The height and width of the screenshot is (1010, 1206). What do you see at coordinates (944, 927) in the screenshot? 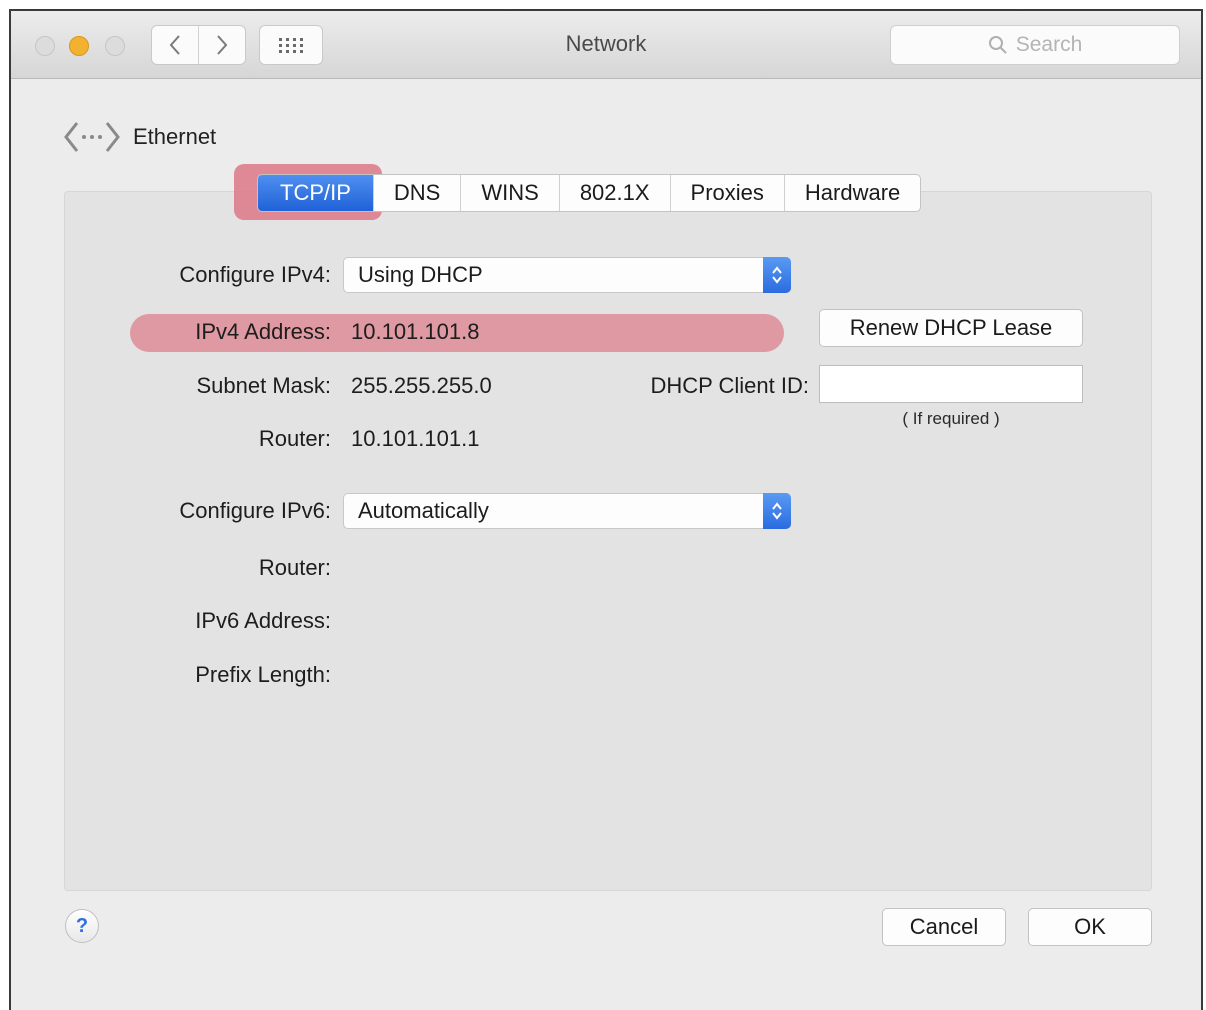
I see `cancel-button: Cancel` at bounding box center [944, 927].